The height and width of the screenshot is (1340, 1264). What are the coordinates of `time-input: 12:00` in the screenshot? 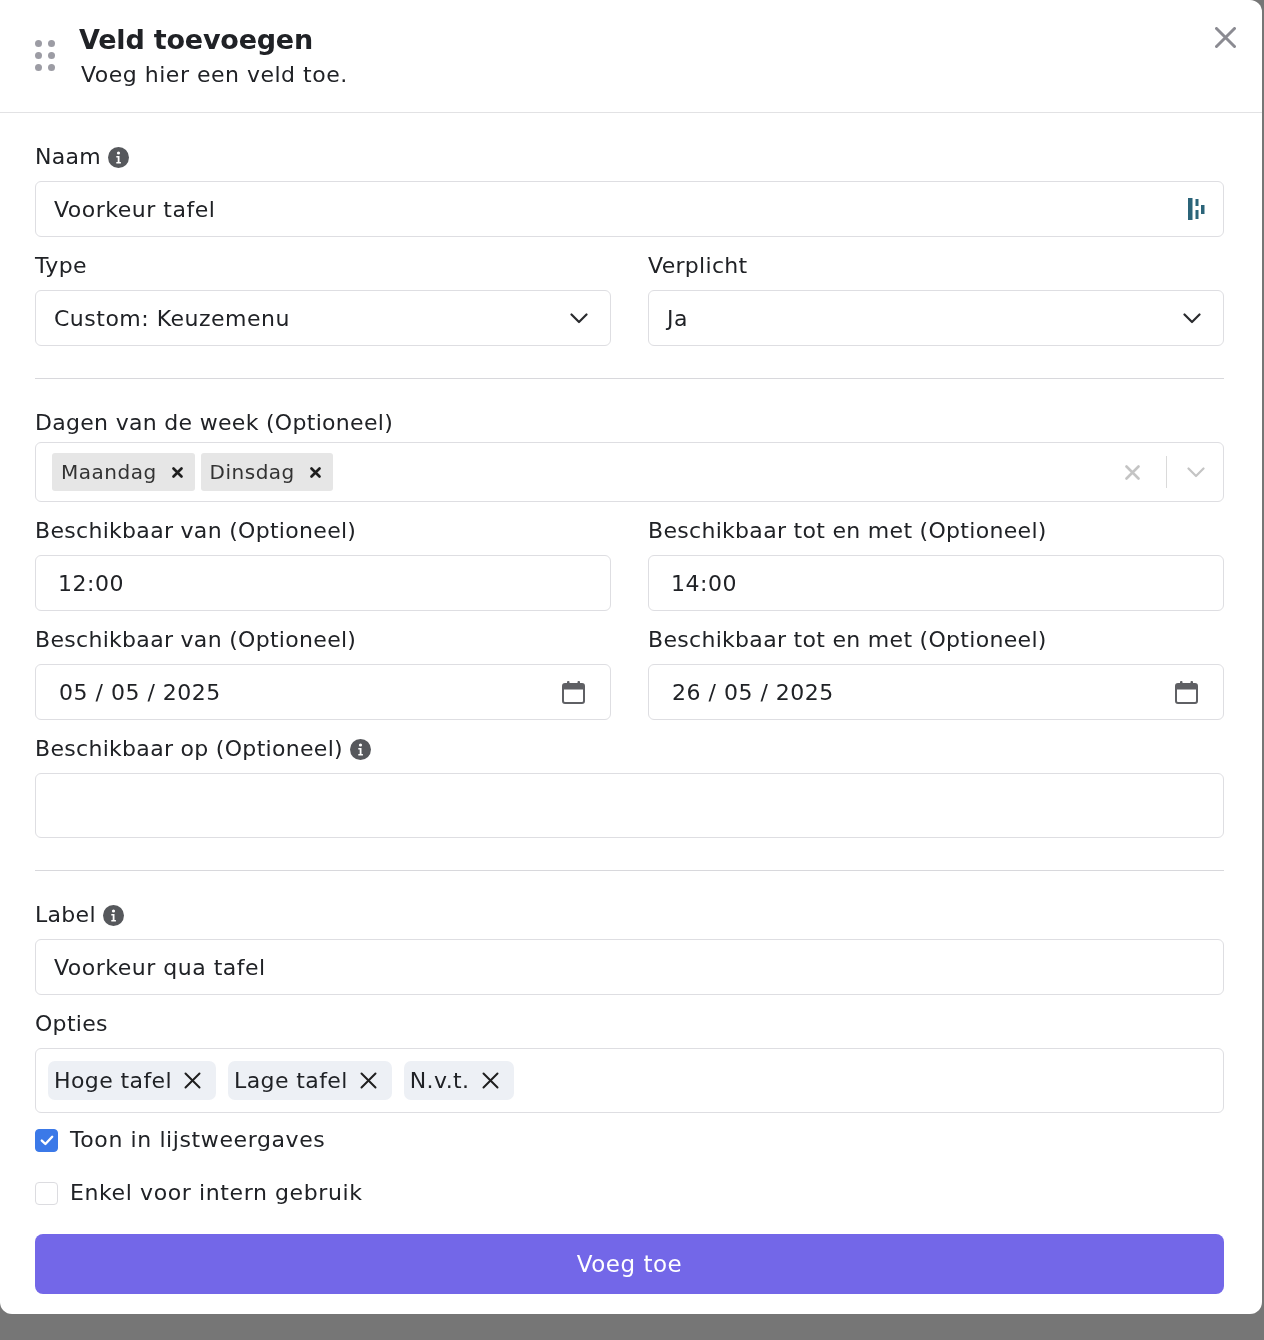 It's located at (323, 583).